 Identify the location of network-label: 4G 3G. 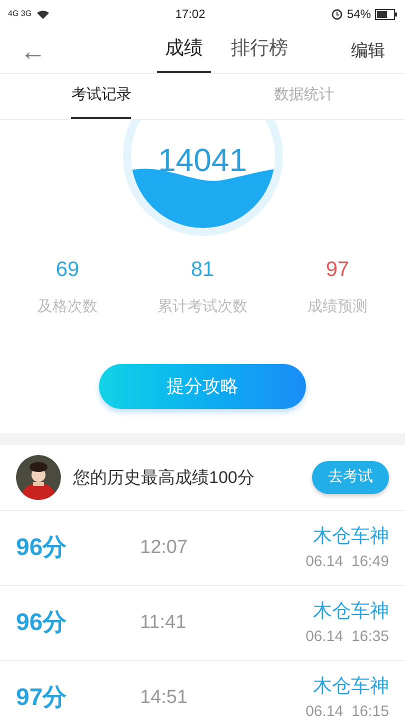
(20, 14).